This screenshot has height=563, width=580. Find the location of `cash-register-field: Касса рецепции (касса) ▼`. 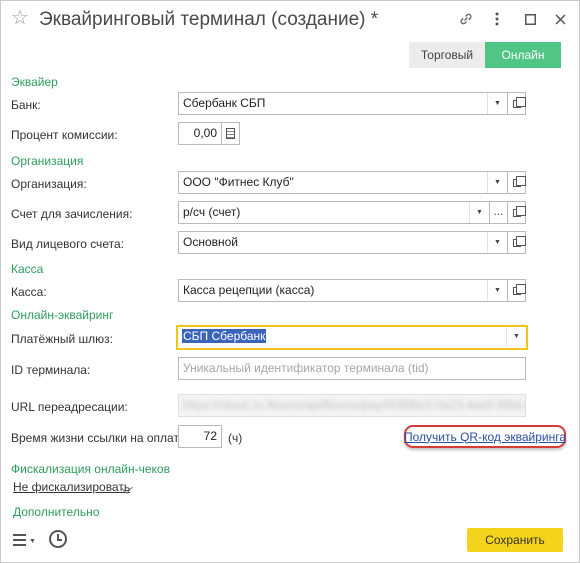

cash-register-field: Касса рецепции (касса) ▼ is located at coordinates (343, 290).